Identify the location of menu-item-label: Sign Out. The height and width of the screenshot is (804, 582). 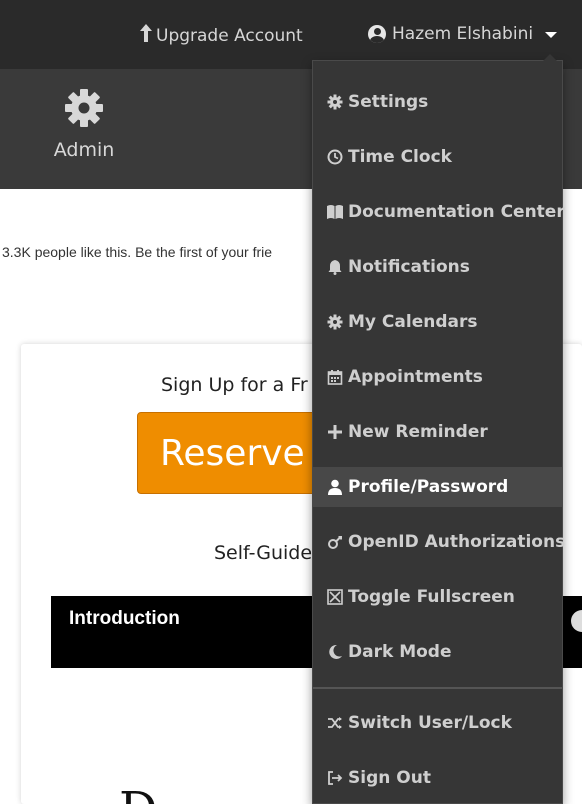
(389, 778).